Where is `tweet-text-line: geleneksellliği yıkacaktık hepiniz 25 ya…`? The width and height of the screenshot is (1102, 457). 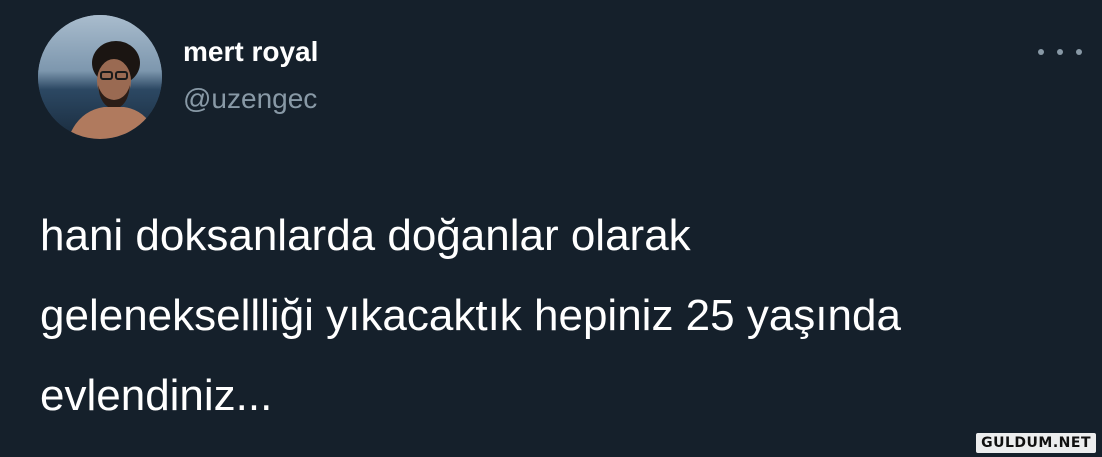
tweet-text-line: geleneksellliği yıkacaktık hepiniz 25 ya… is located at coordinates (470, 315).